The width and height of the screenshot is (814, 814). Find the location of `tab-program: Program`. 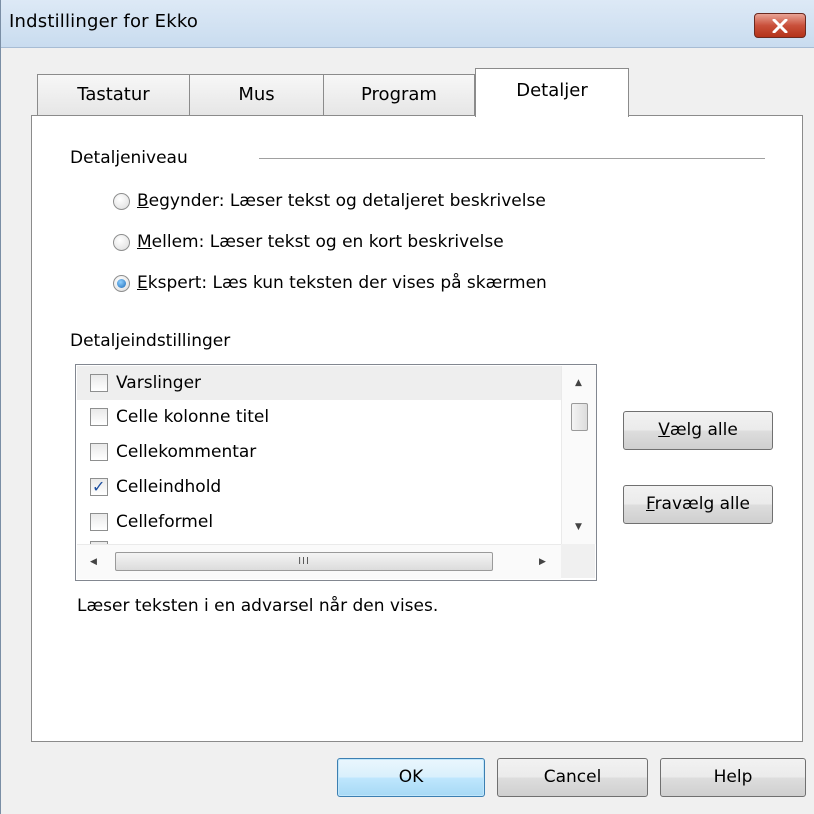

tab-program: Program is located at coordinates (399, 94).